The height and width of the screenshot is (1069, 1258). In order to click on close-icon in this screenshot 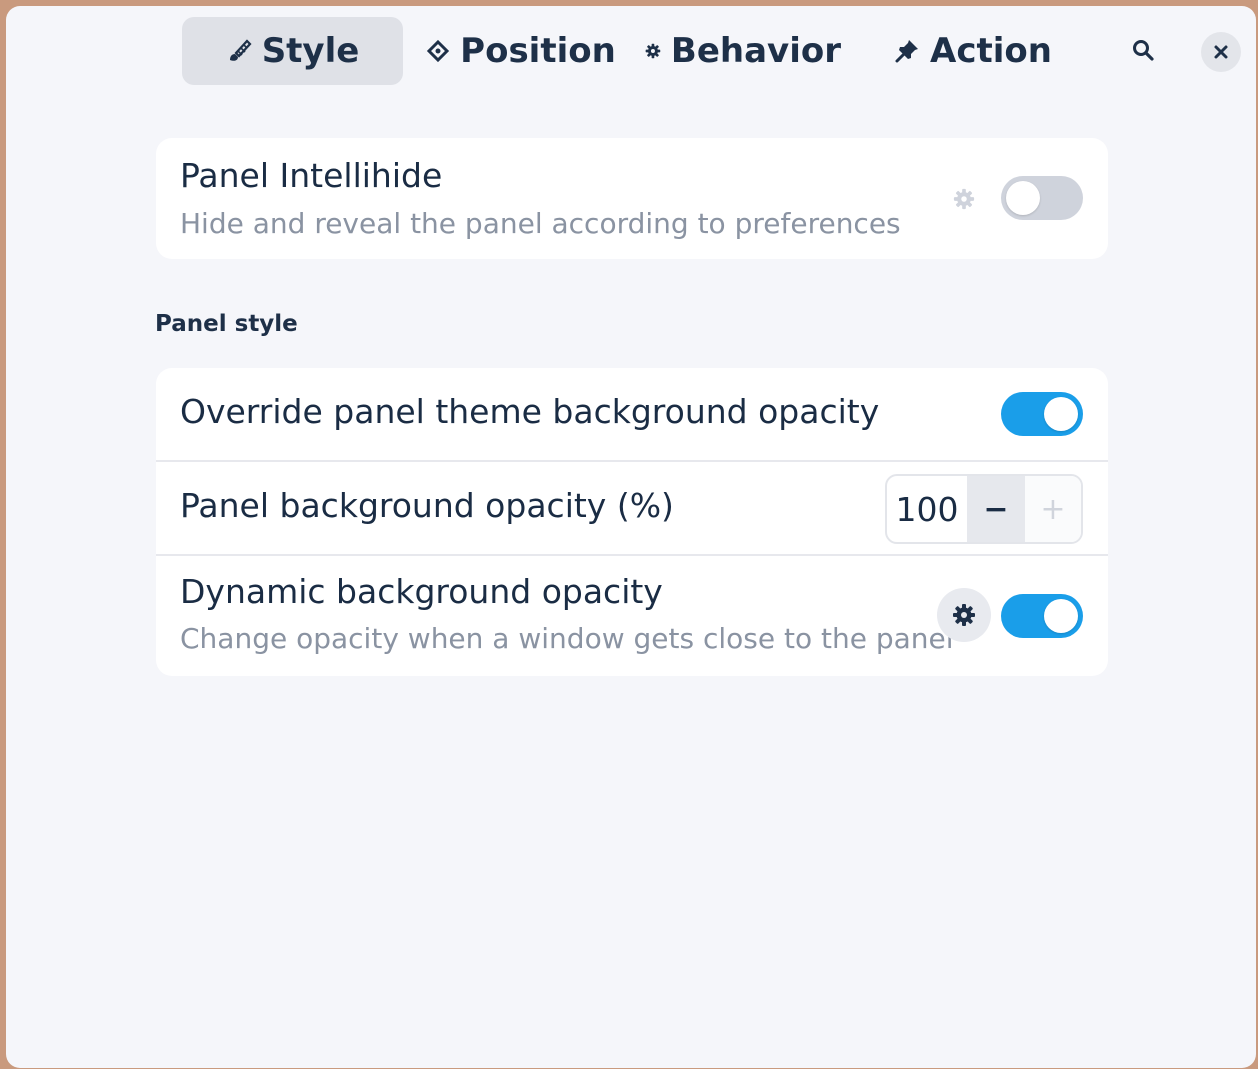, I will do `click(1221, 52)`.